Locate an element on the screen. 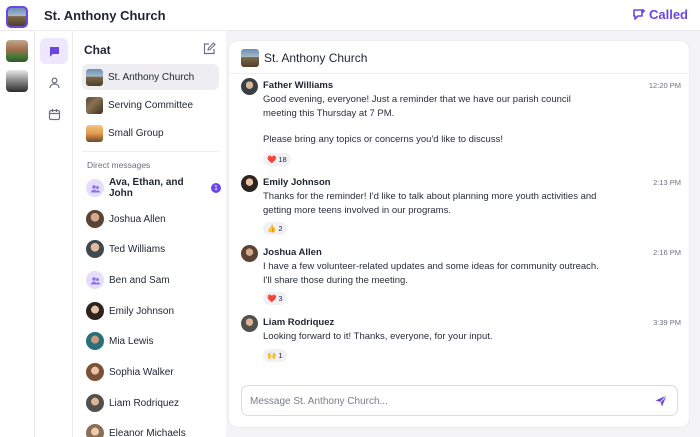 This screenshot has height=437, width=700. channel-item-small-group: Small Group is located at coordinates (150, 133).